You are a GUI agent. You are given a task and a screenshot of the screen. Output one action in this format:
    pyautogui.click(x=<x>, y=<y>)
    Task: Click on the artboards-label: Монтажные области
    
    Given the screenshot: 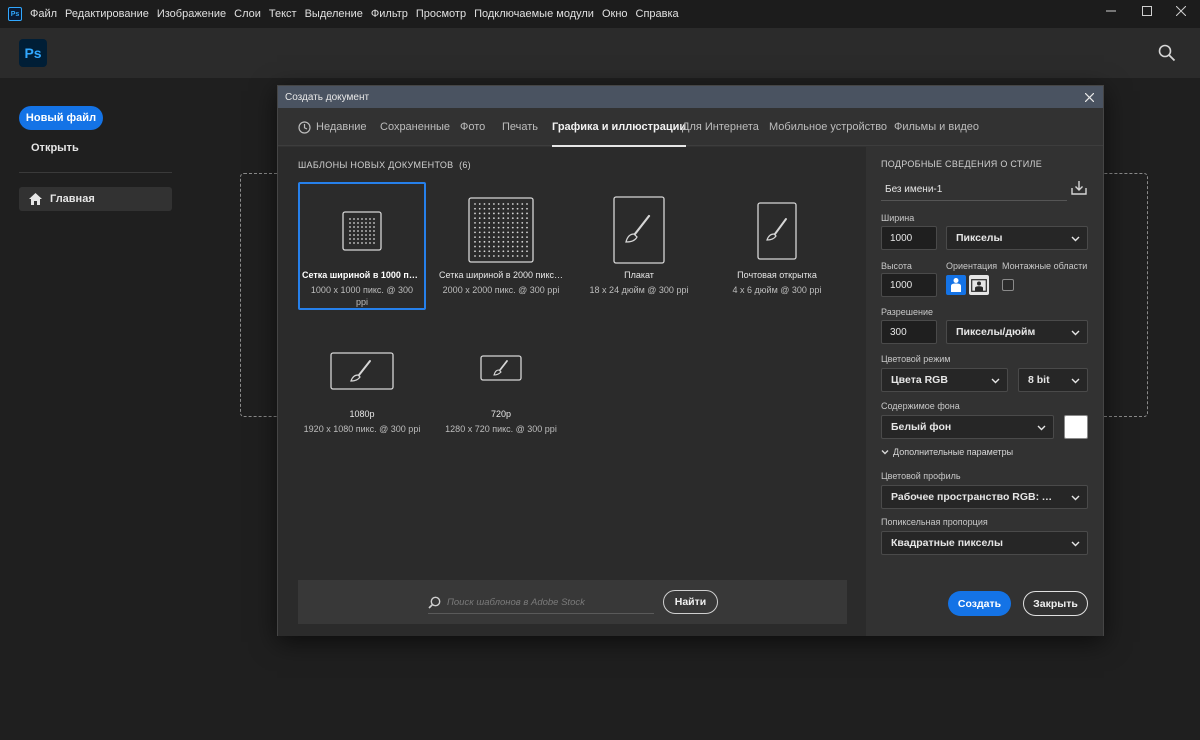 What is the action you would take?
    pyautogui.click(x=1045, y=266)
    